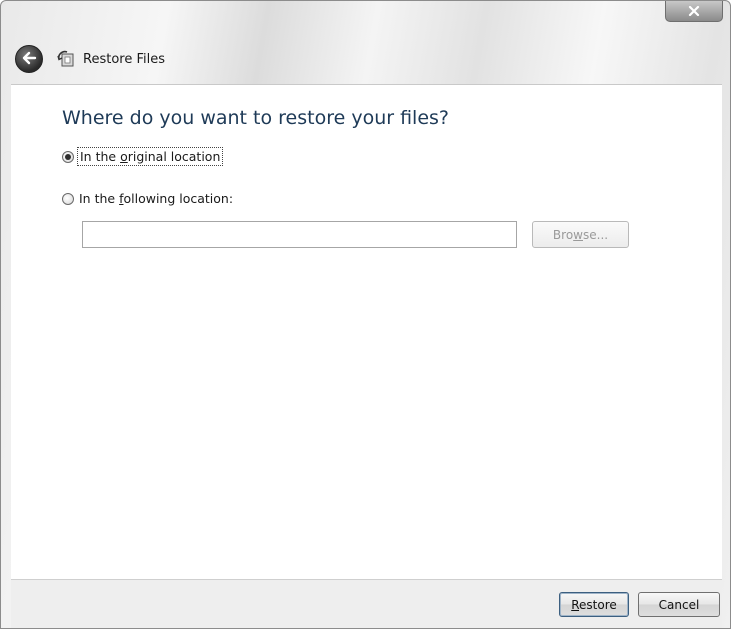 This screenshot has height=629, width=731. What do you see at coordinates (594, 604) in the screenshot?
I see `restore-button: Restore` at bounding box center [594, 604].